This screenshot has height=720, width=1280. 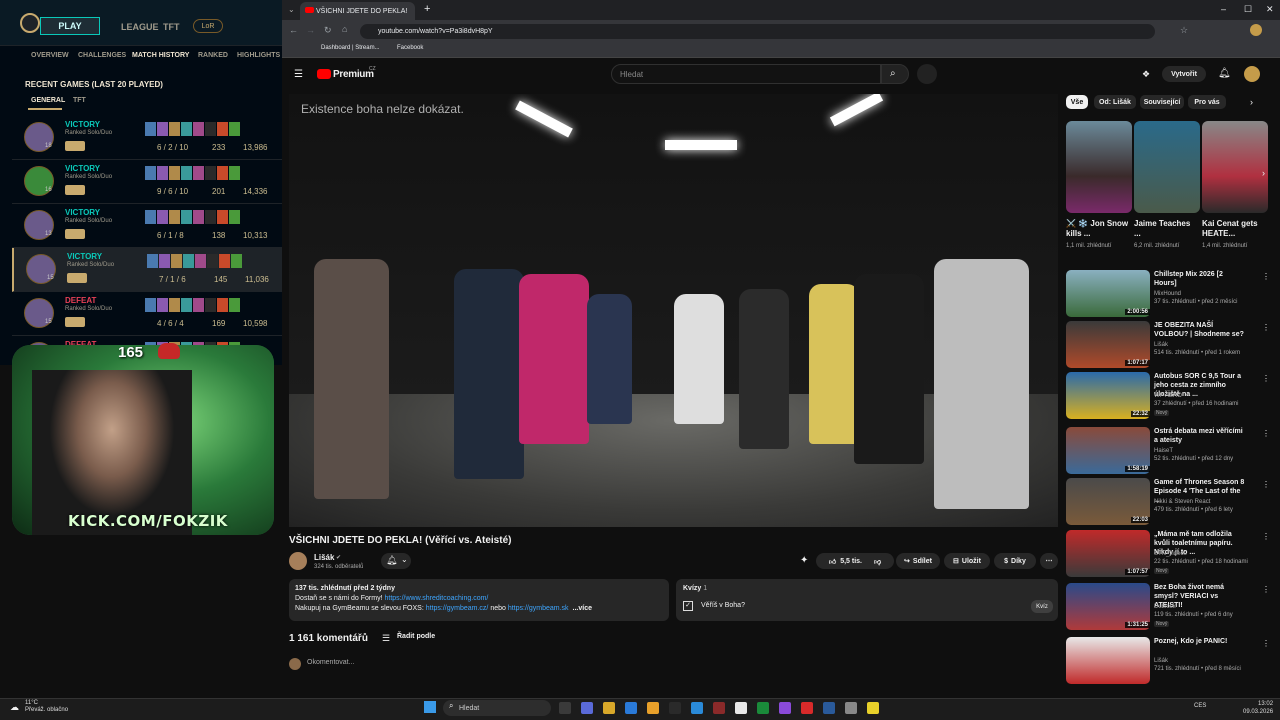 What do you see at coordinates (430, 707) in the screenshot?
I see `windows-start-icon` at bounding box center [430, 707].